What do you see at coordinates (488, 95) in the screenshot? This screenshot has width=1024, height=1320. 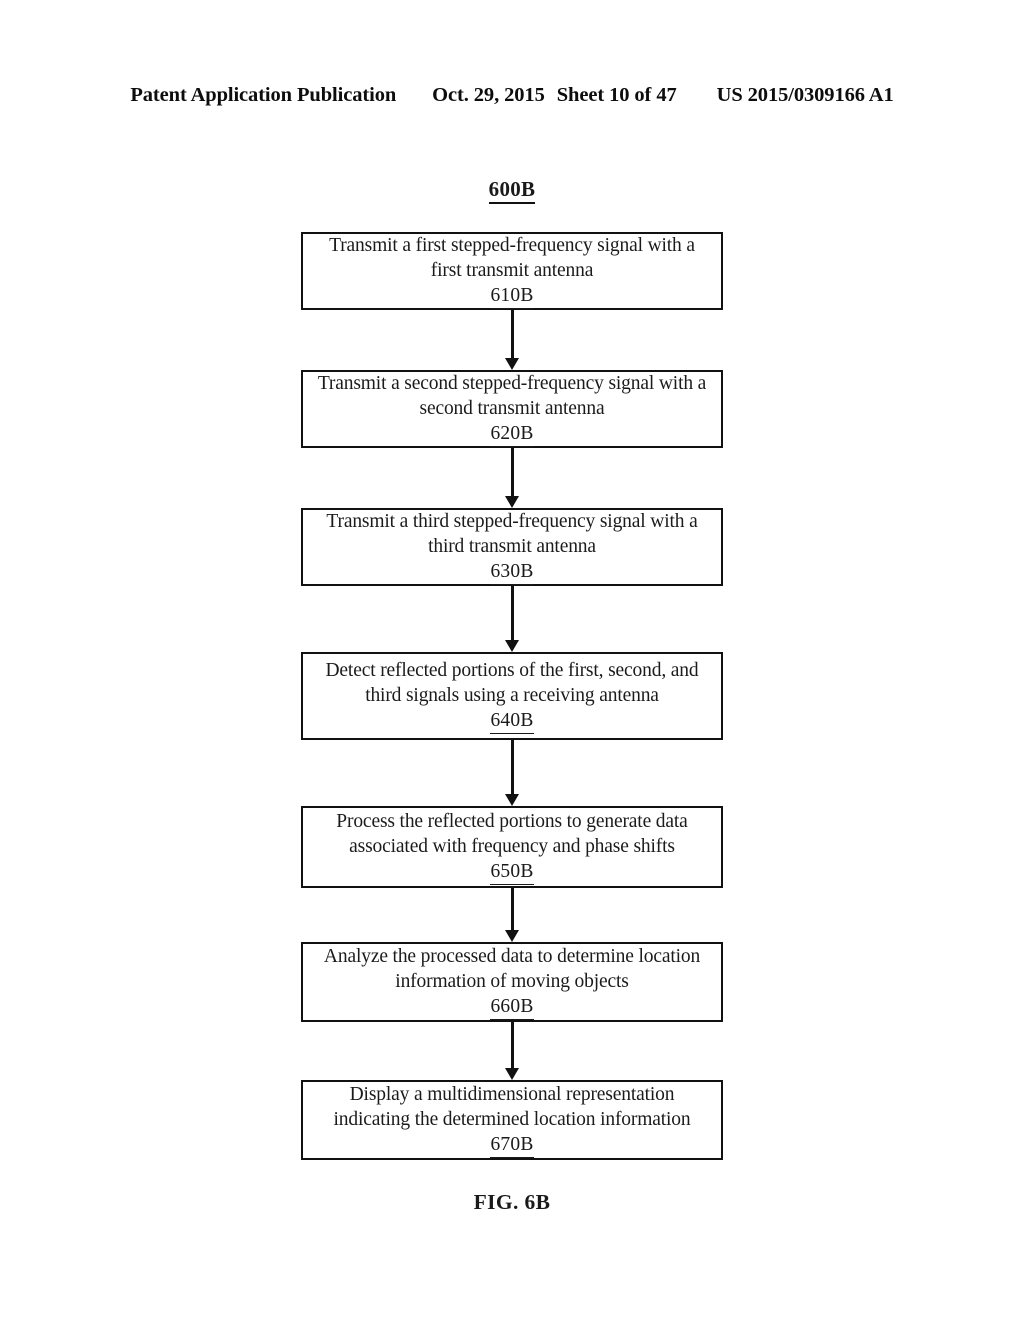 I see `header-date-label: Oct. 29, 2015` at bounding box center [488, 95].